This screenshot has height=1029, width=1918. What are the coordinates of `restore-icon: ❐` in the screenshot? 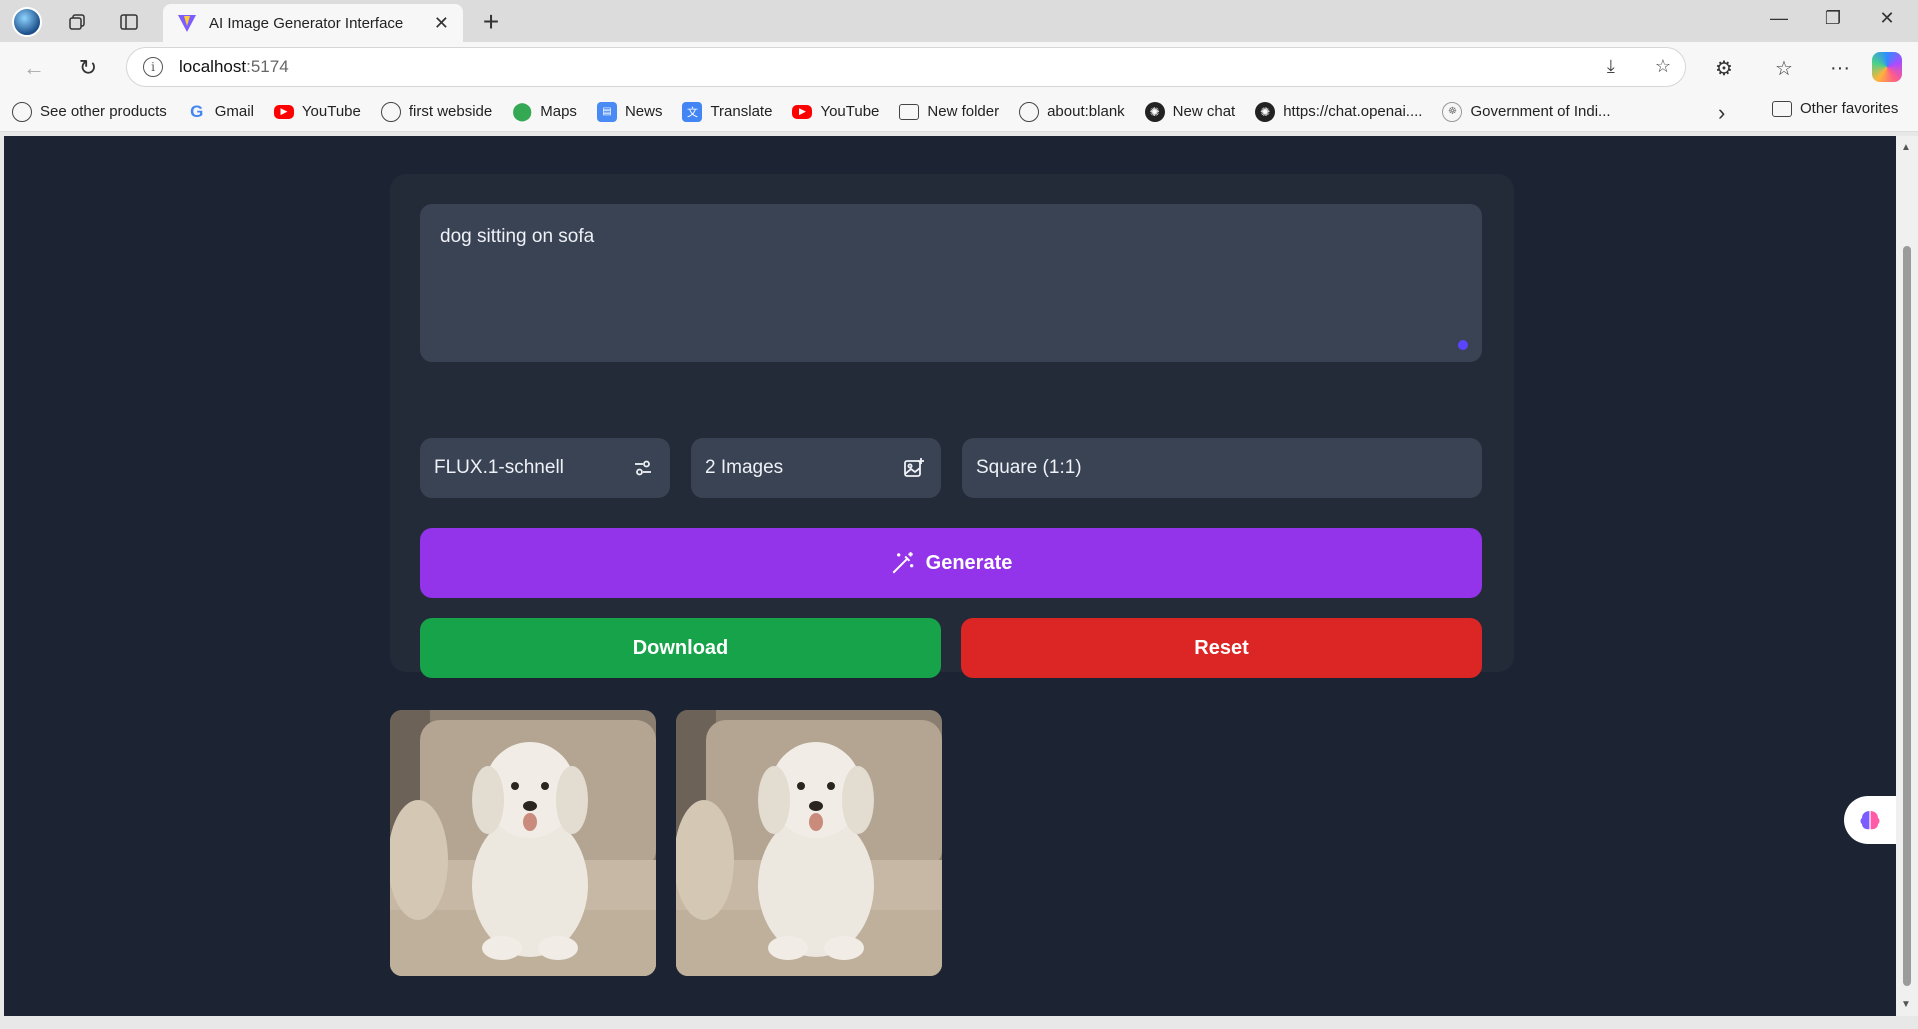 It's located at (1833, 18).